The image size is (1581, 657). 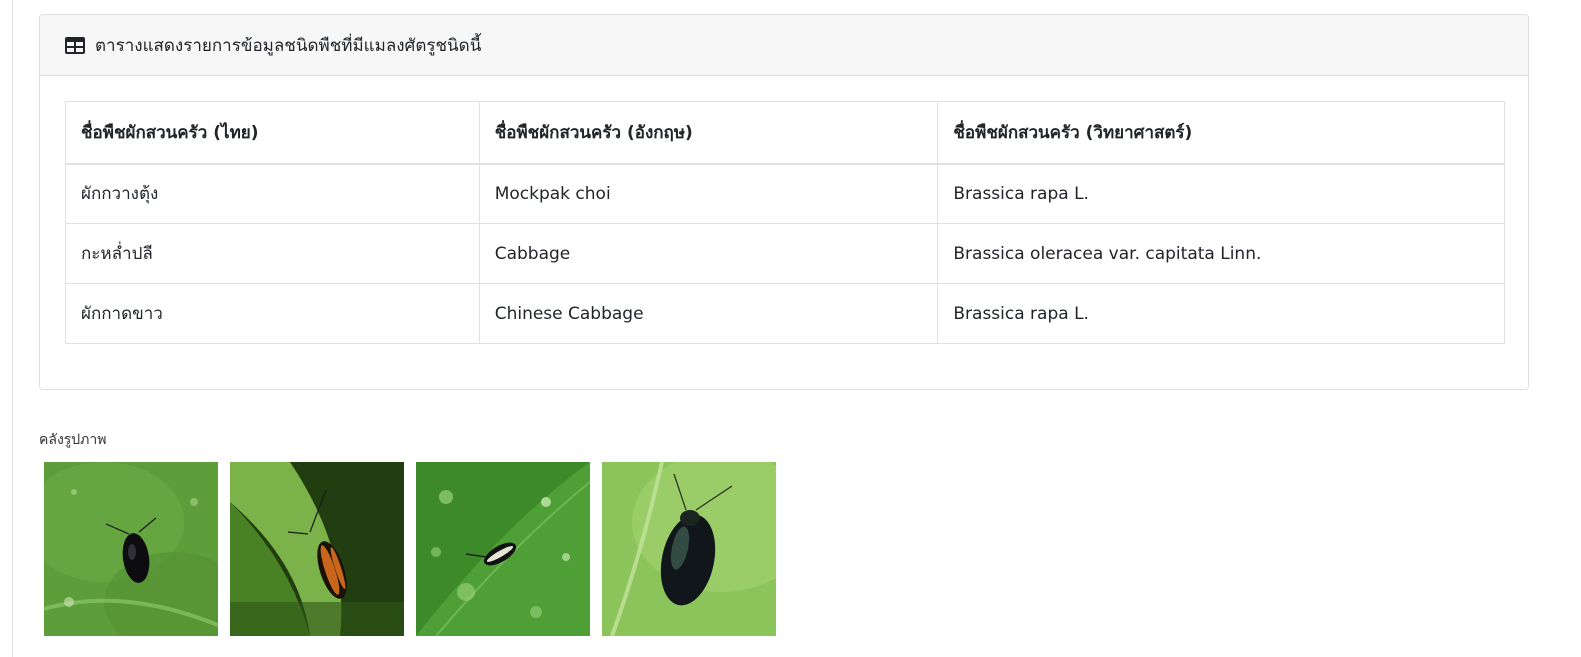 I want to click on image-gallery, so click(x=410, y=549).